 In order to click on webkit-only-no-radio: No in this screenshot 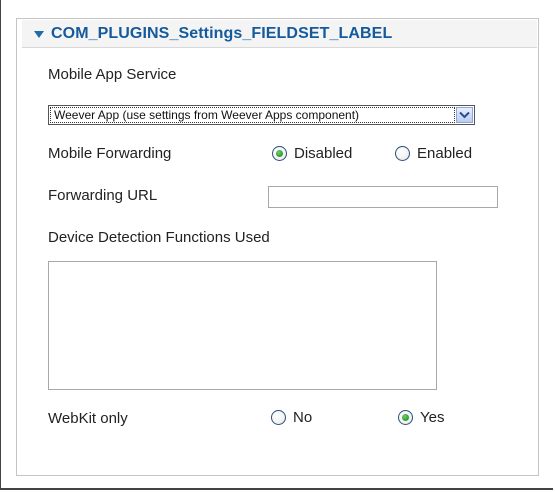, I will do `click(291, 417)`.